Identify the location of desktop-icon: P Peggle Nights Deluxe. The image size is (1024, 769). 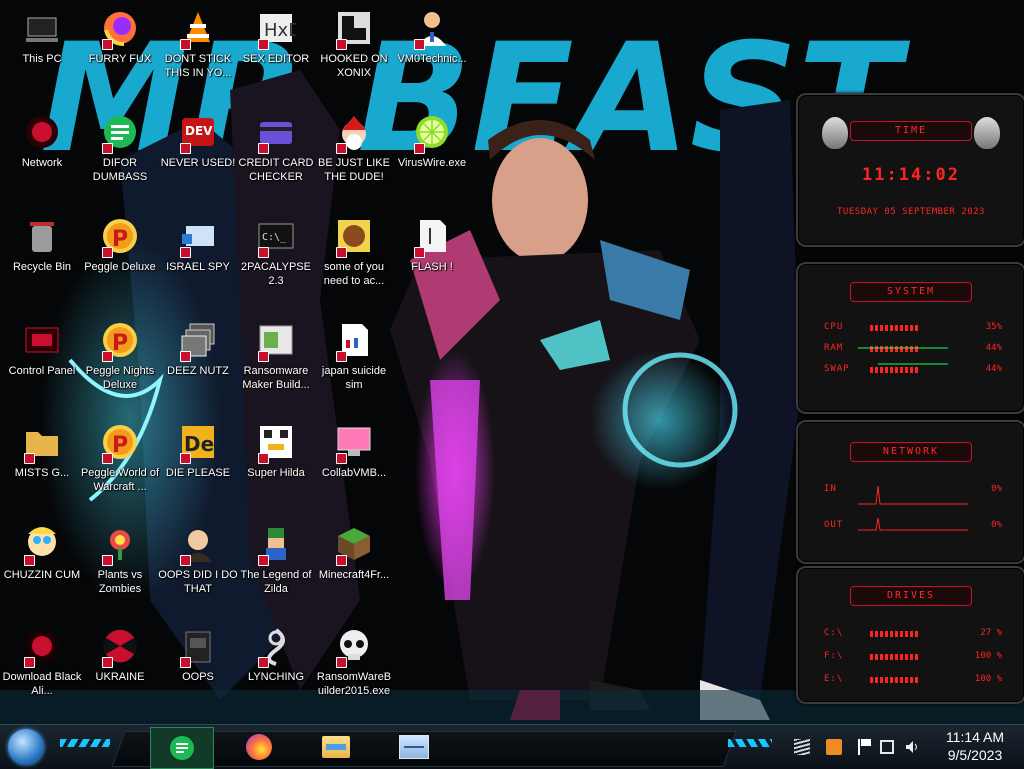
(120, 353).